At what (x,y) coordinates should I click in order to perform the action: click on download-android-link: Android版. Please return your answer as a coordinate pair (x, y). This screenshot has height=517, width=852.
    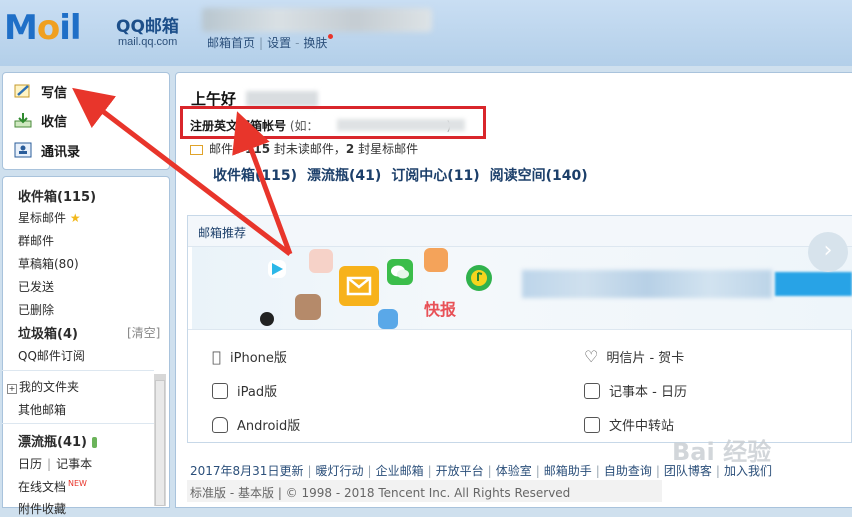
    Looking at the image, I should click on (256, 424).